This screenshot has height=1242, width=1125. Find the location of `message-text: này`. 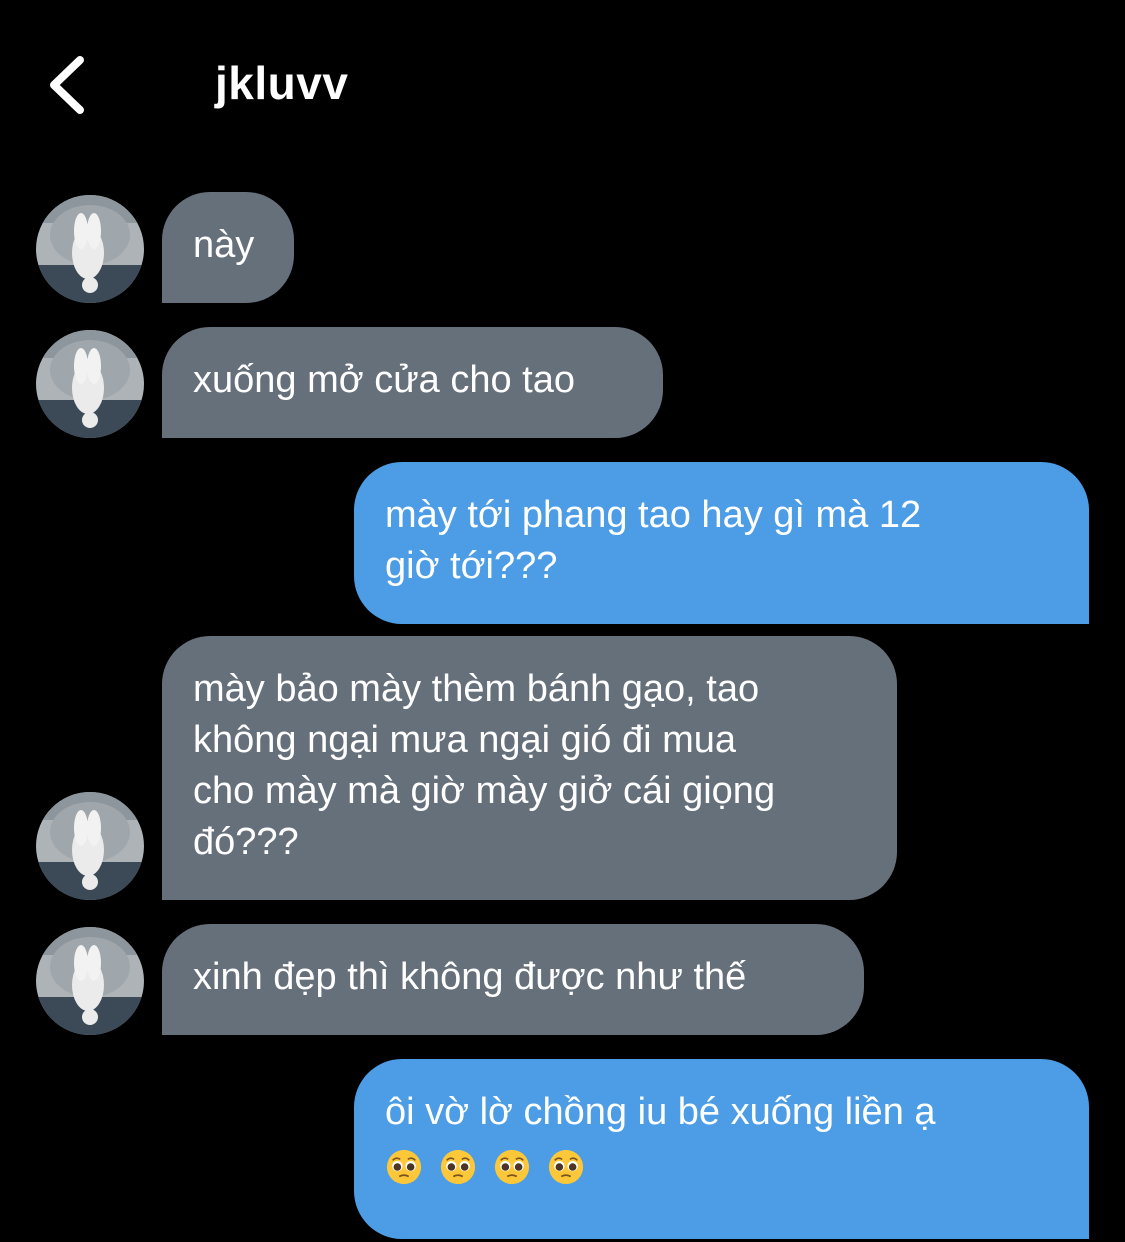

message-text: này is located at coordinates (224, 245).